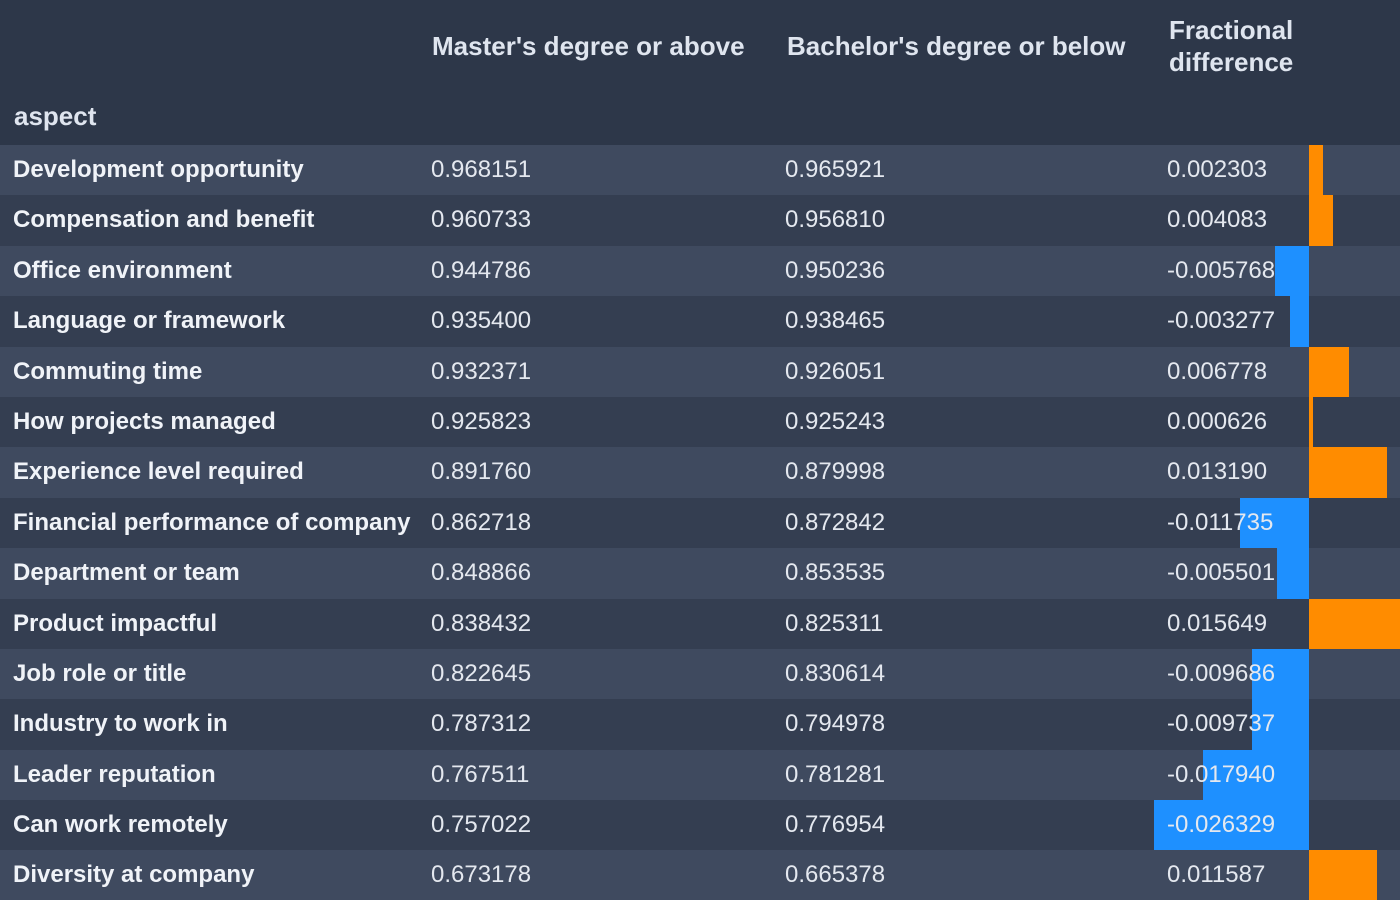 Image resolution: width=1400 pixels, height=900 pixels. What do you see at coordinates (481, 573) in the screenshot?
I see `masters-value-cell: 0.848866` at bounding box center [481, 573].